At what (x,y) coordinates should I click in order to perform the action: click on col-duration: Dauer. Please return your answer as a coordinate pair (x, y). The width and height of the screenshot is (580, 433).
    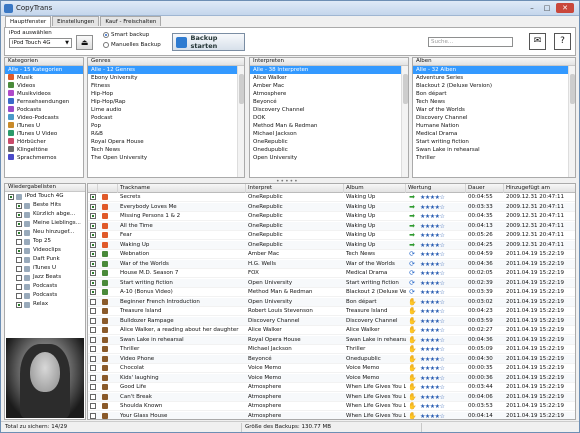
    Looking at the image, I should click on (485, 188).